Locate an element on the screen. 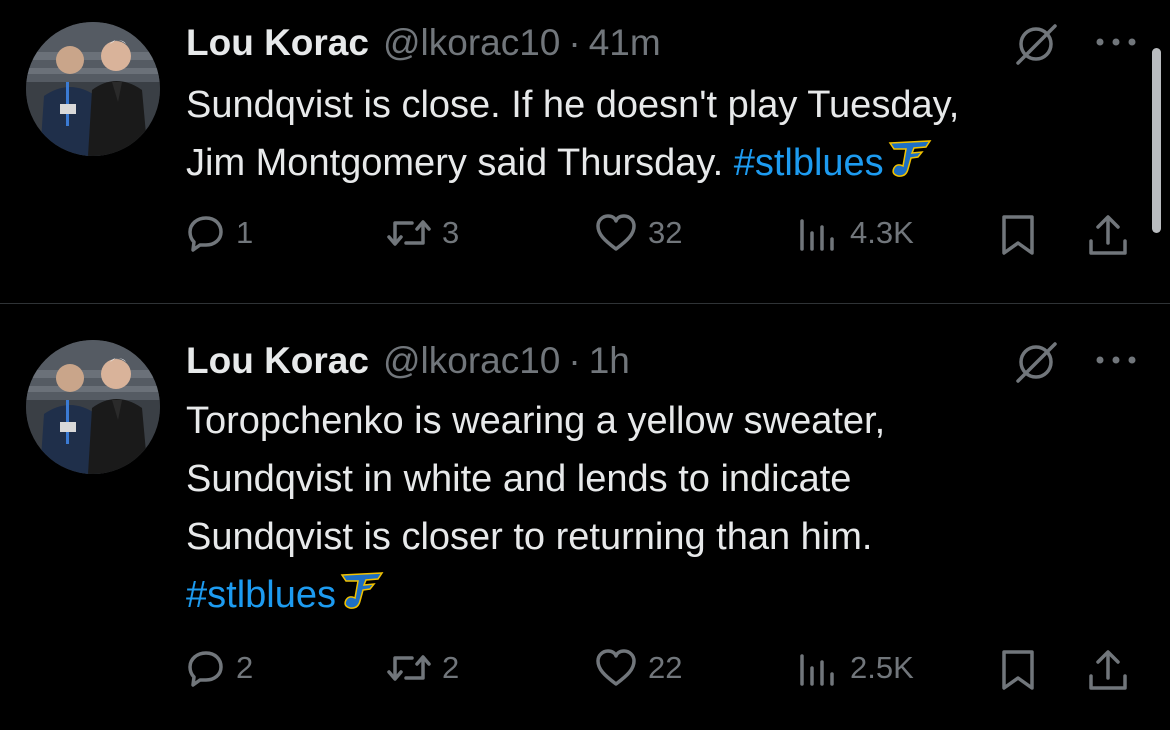 Image resolution: width=1170 pixels, height=730 pixels. timestamp: 1h is located at coordinates (609, 361).